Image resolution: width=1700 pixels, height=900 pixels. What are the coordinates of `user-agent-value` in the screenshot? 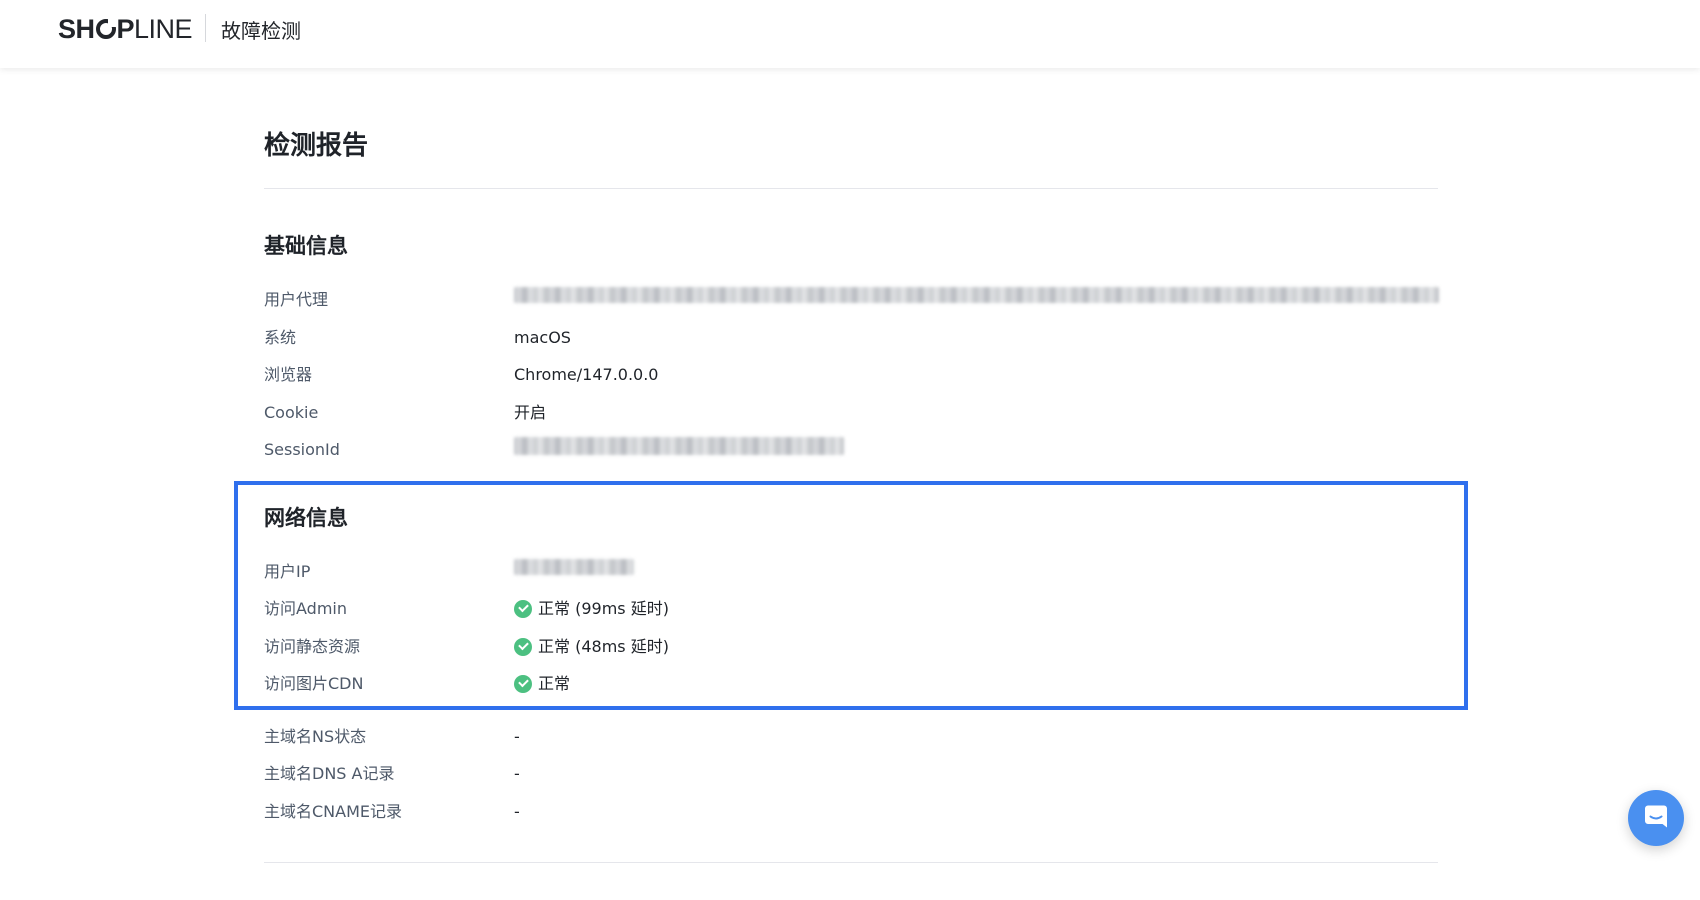 It's located at (976, 295).